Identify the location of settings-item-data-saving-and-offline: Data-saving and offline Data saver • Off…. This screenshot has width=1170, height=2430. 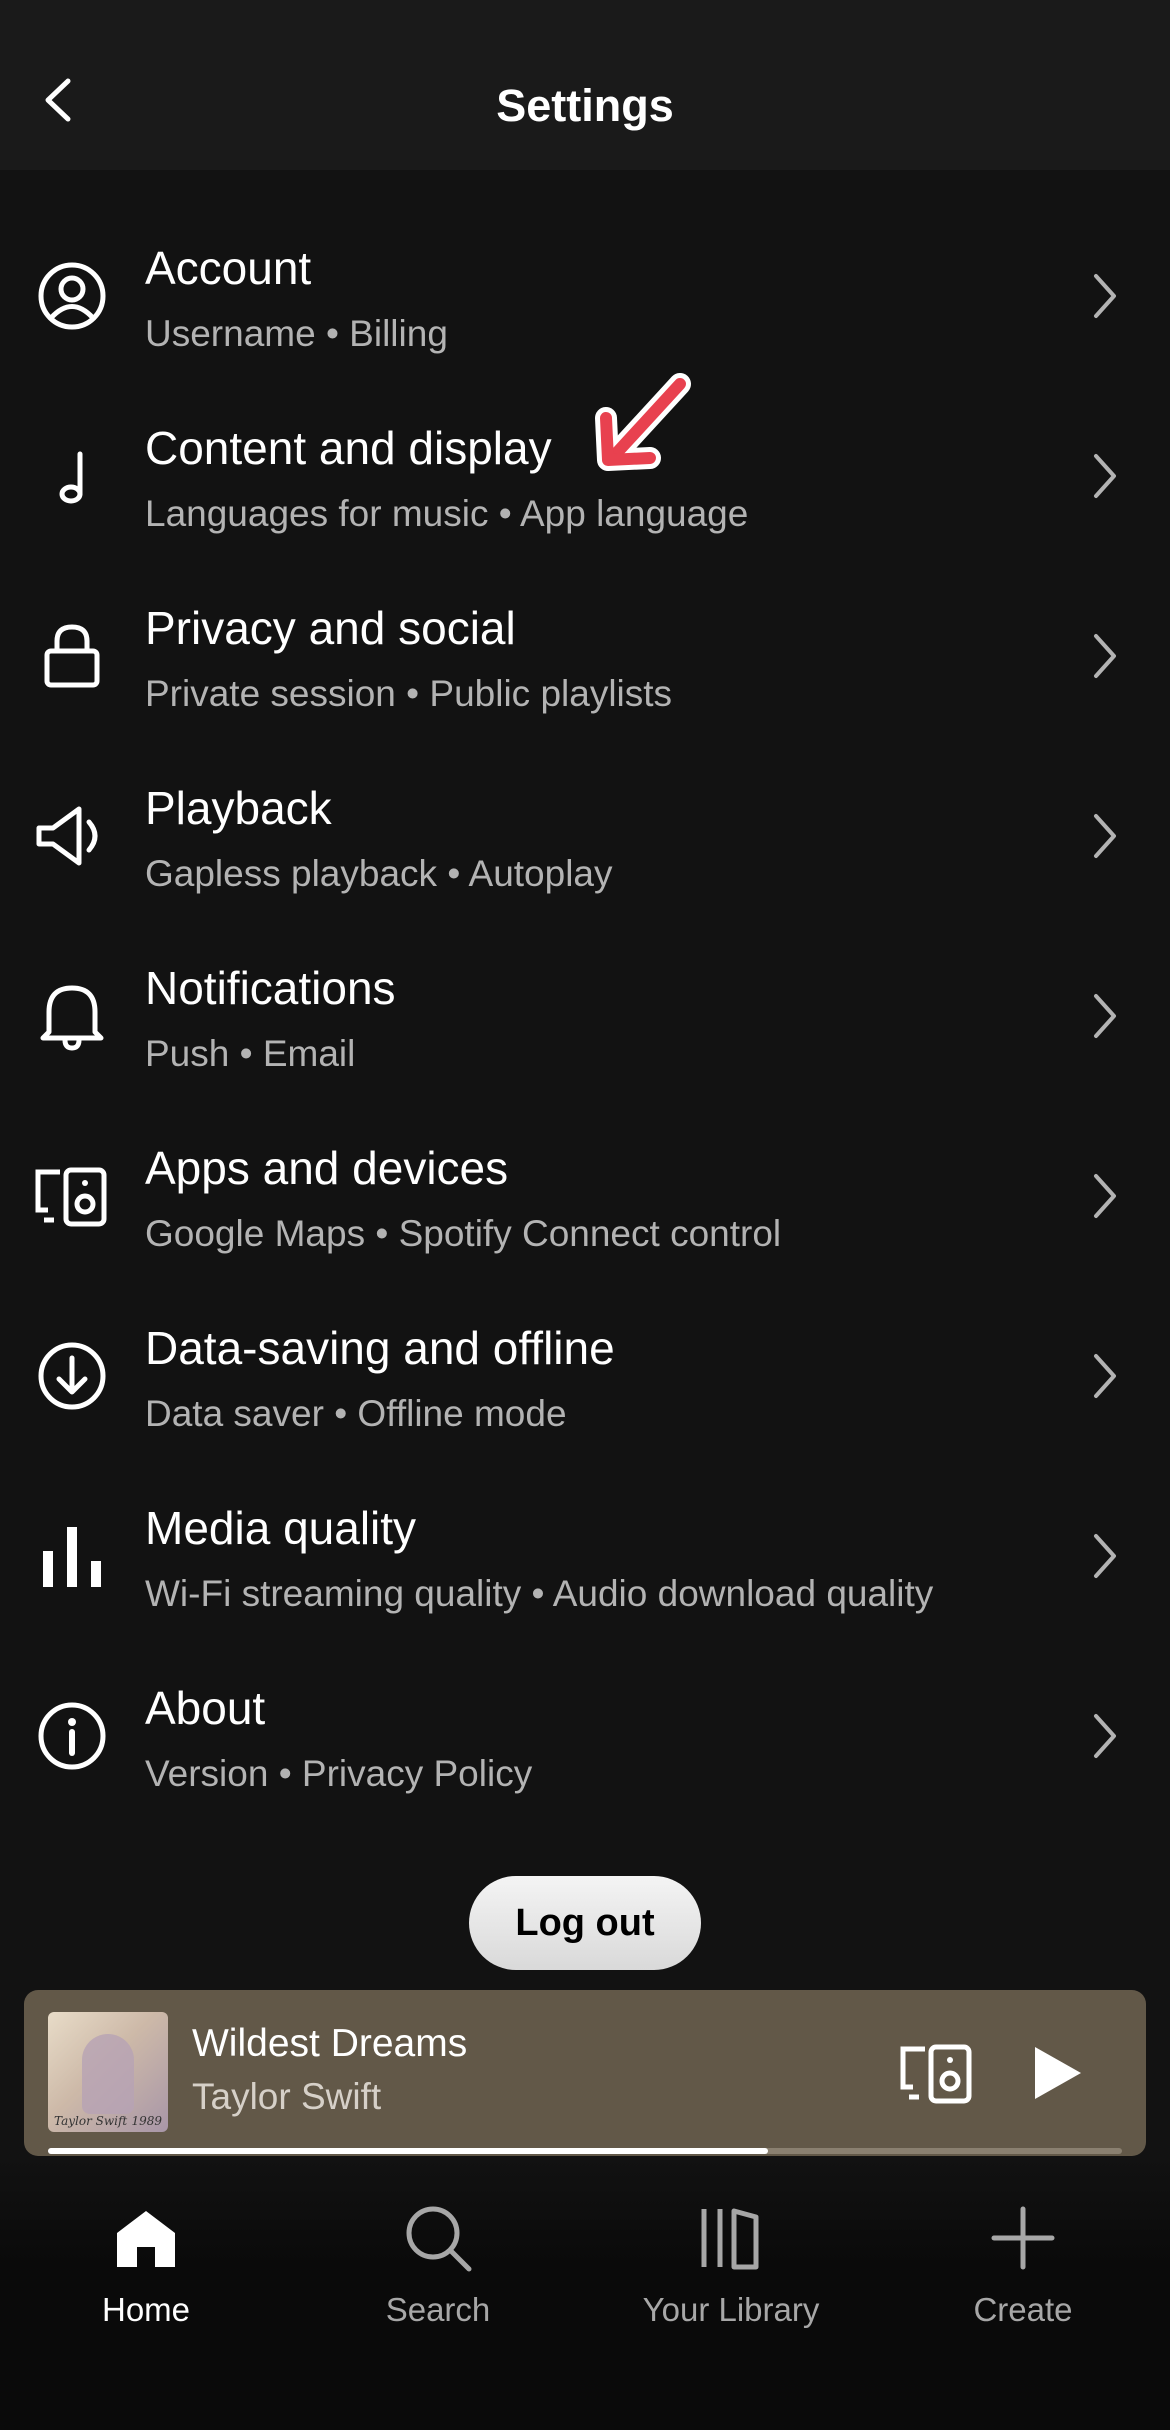
(585, 1376).